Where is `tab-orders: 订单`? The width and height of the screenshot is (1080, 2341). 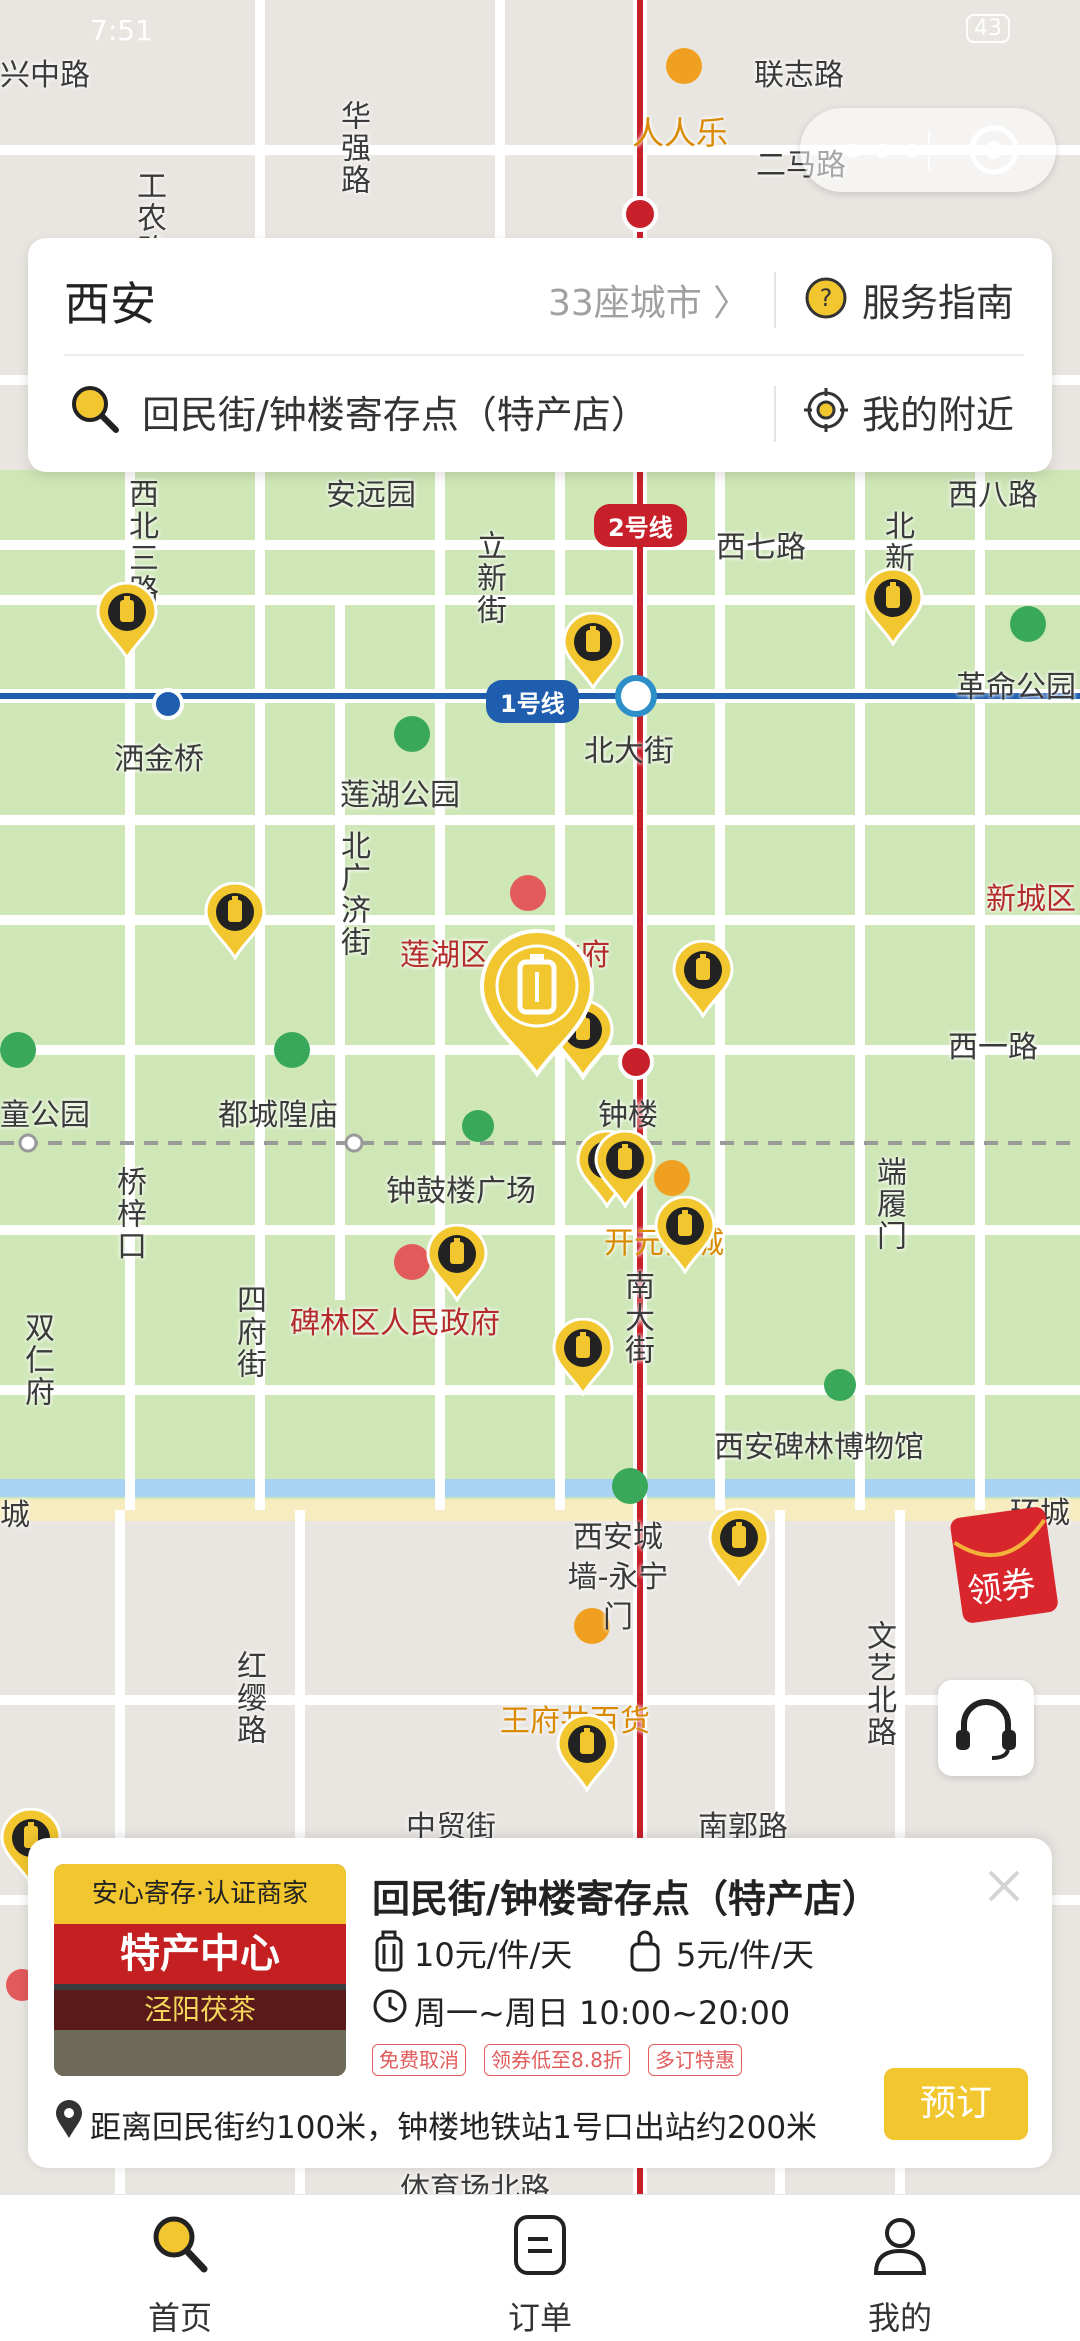 tab-orders: 订单 is located at coordinates (540, 2268).